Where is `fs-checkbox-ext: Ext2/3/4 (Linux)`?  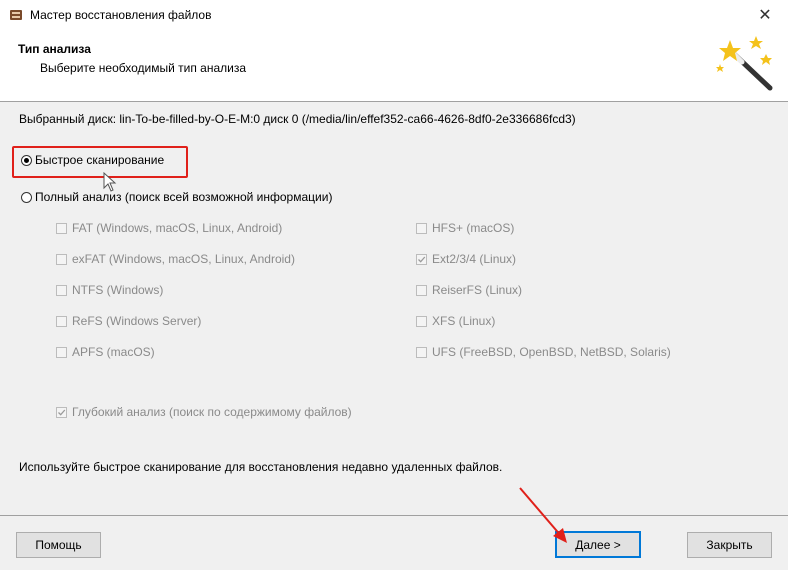 fs-checkbox-ext: Ext2/3/4 (Linux) is located at coordinates (466, 259).